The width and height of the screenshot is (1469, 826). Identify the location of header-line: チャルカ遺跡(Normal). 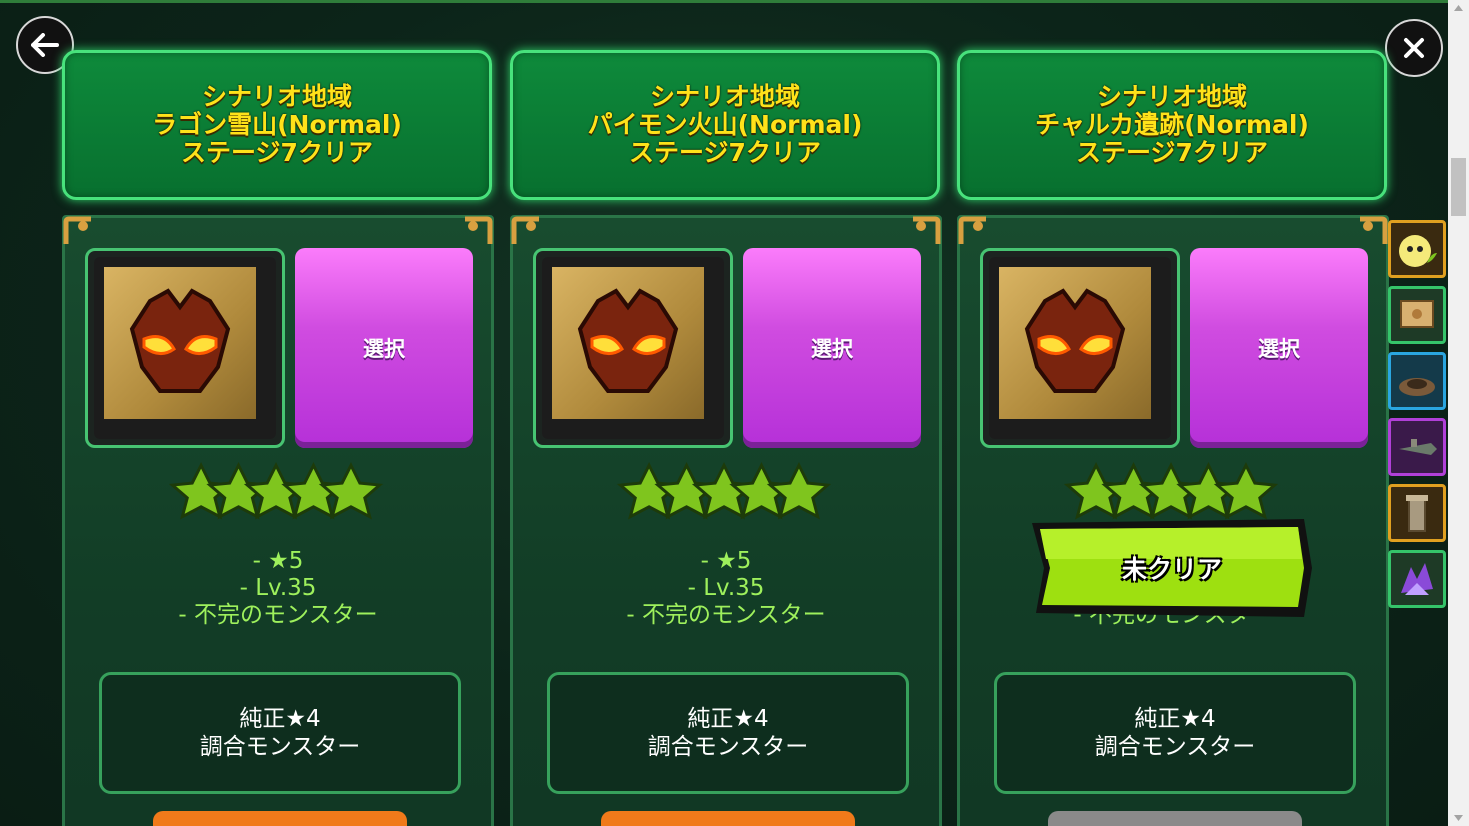
(1172, 124).